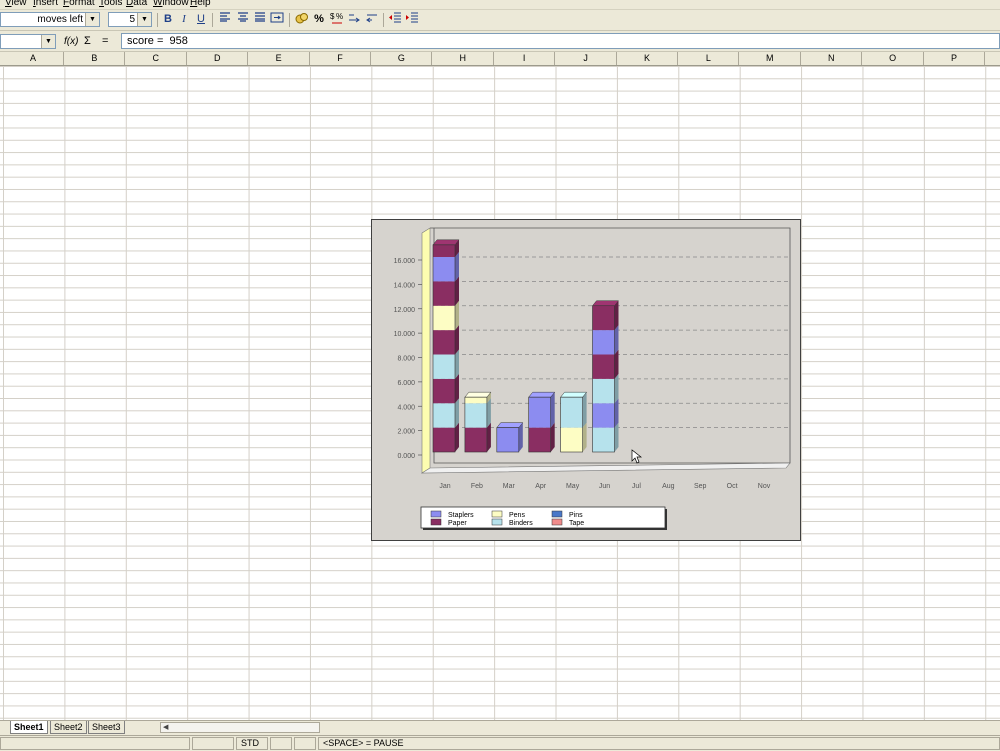  I want to click on column-header-k: K, so click(647, 58).